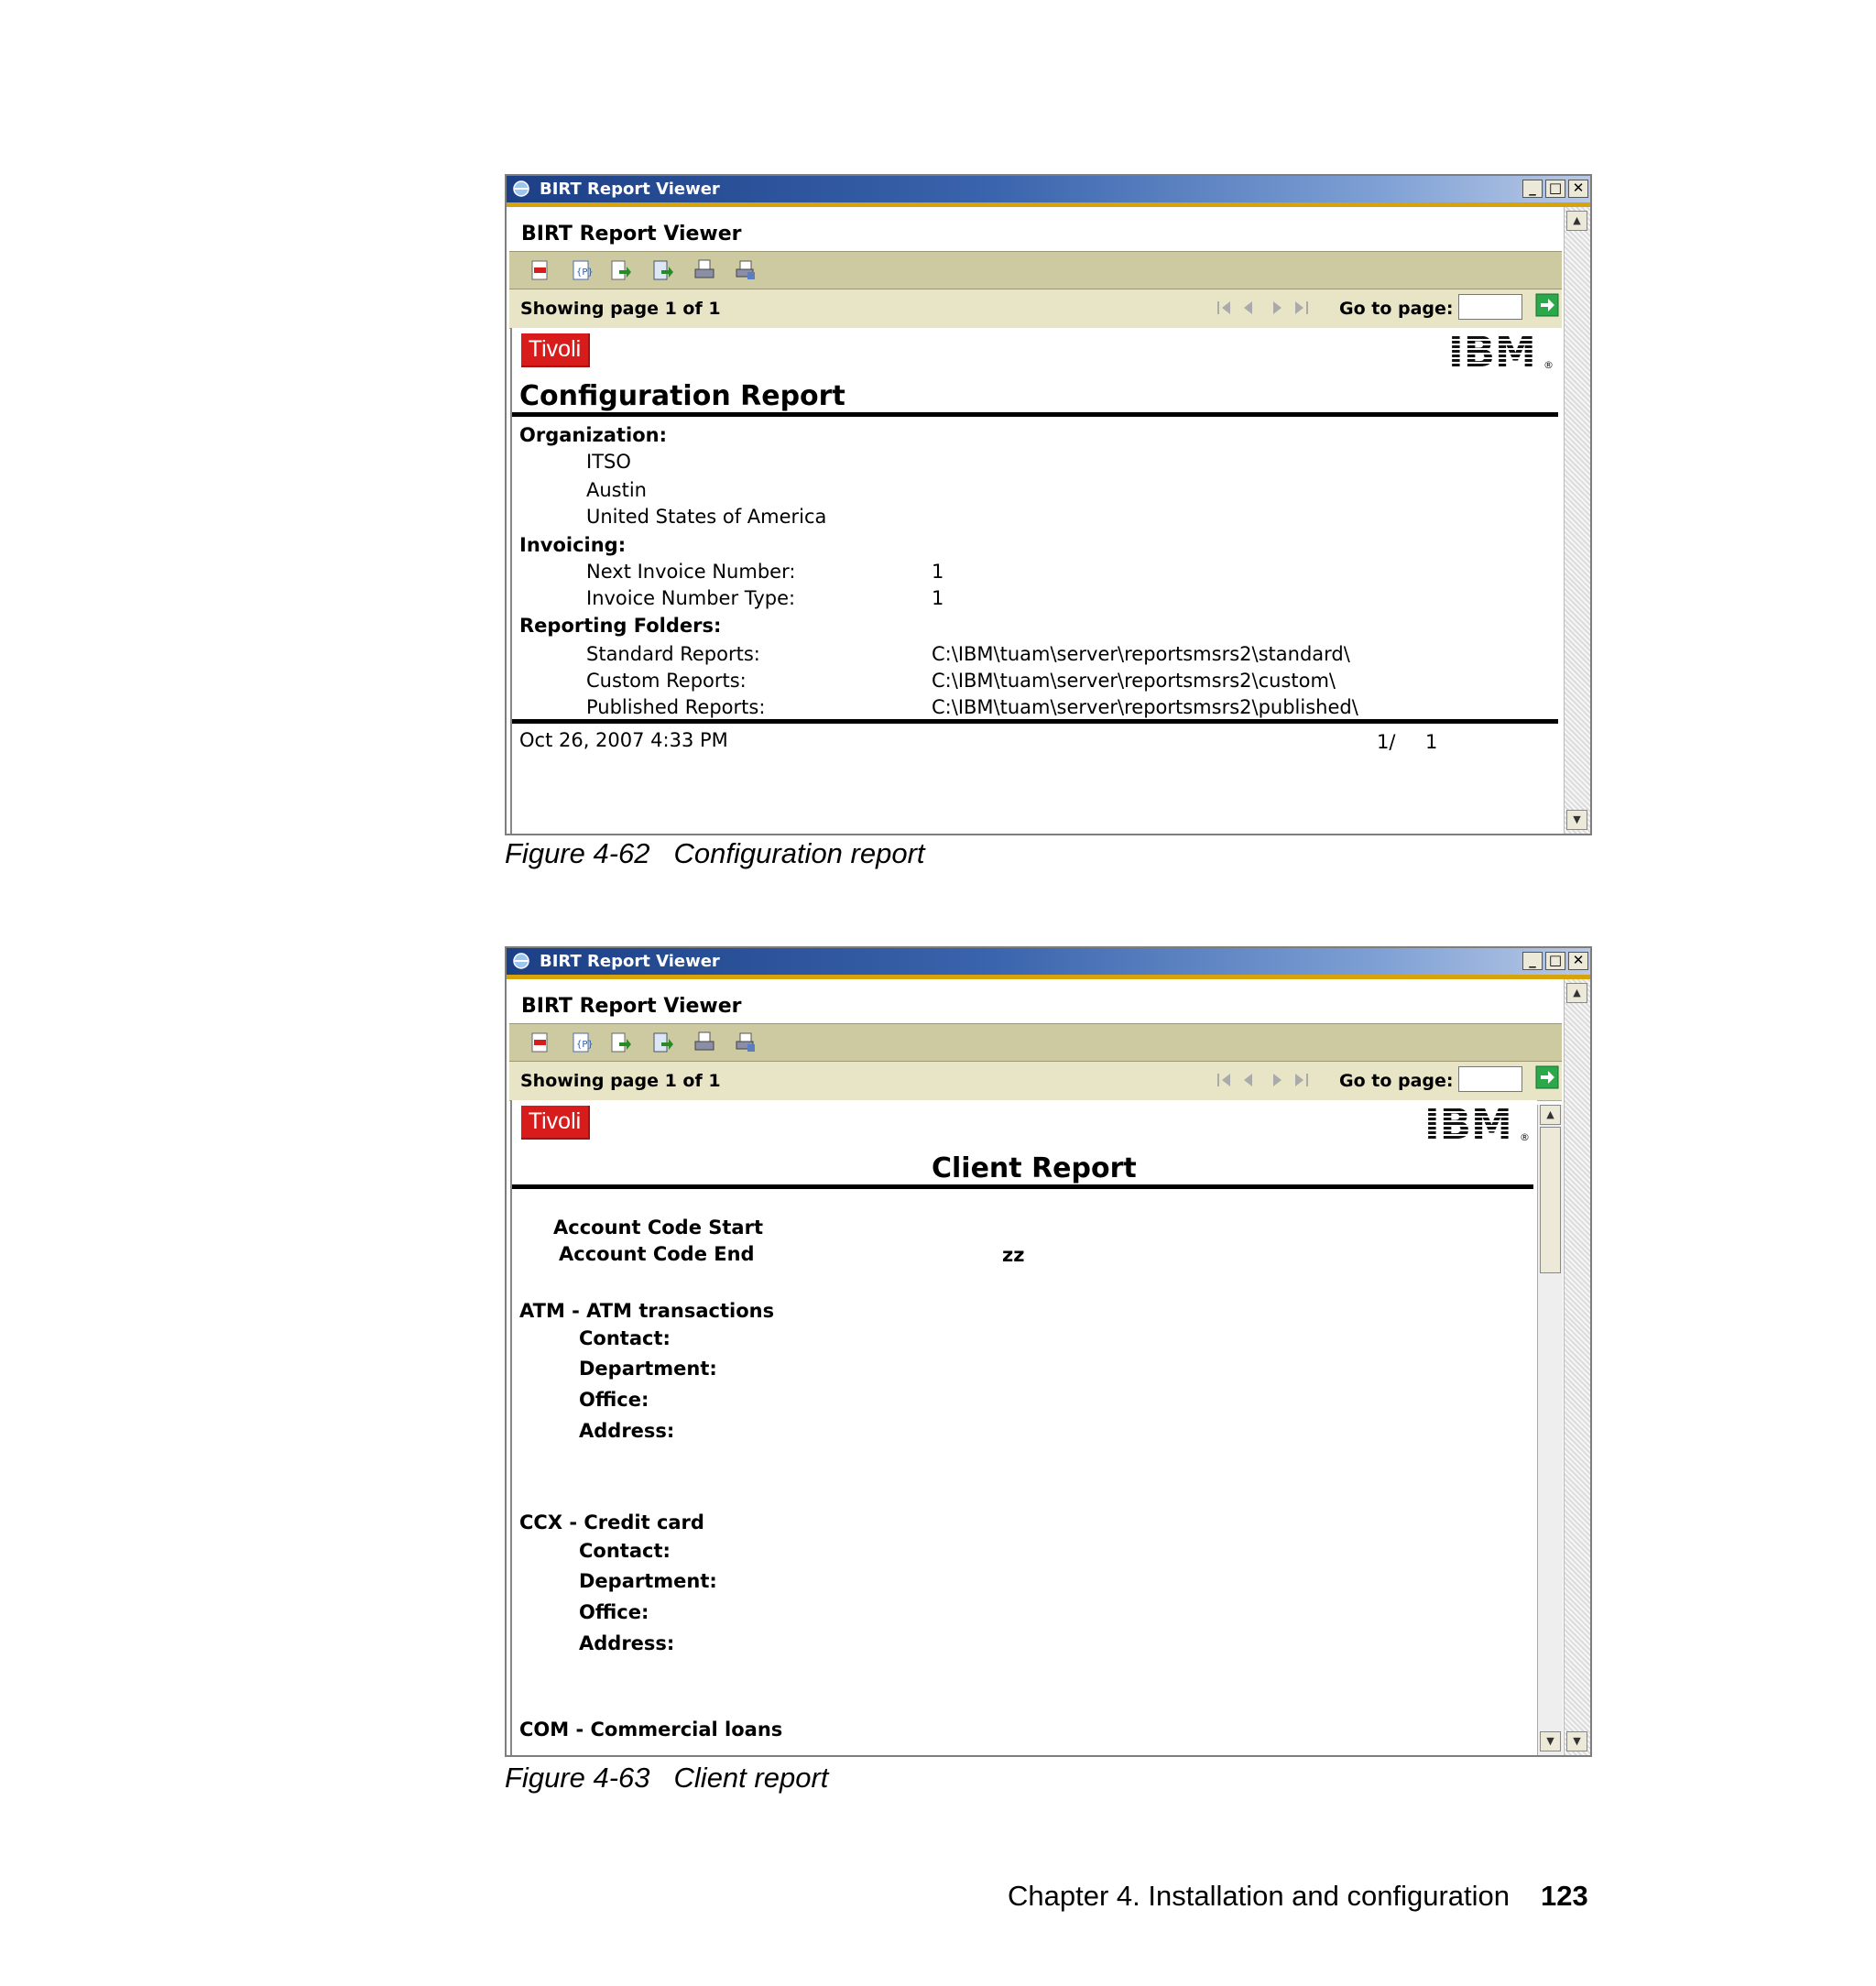 The image size is (1876, 1986). I want to click on department-label: Department:, so click(648, 1369).